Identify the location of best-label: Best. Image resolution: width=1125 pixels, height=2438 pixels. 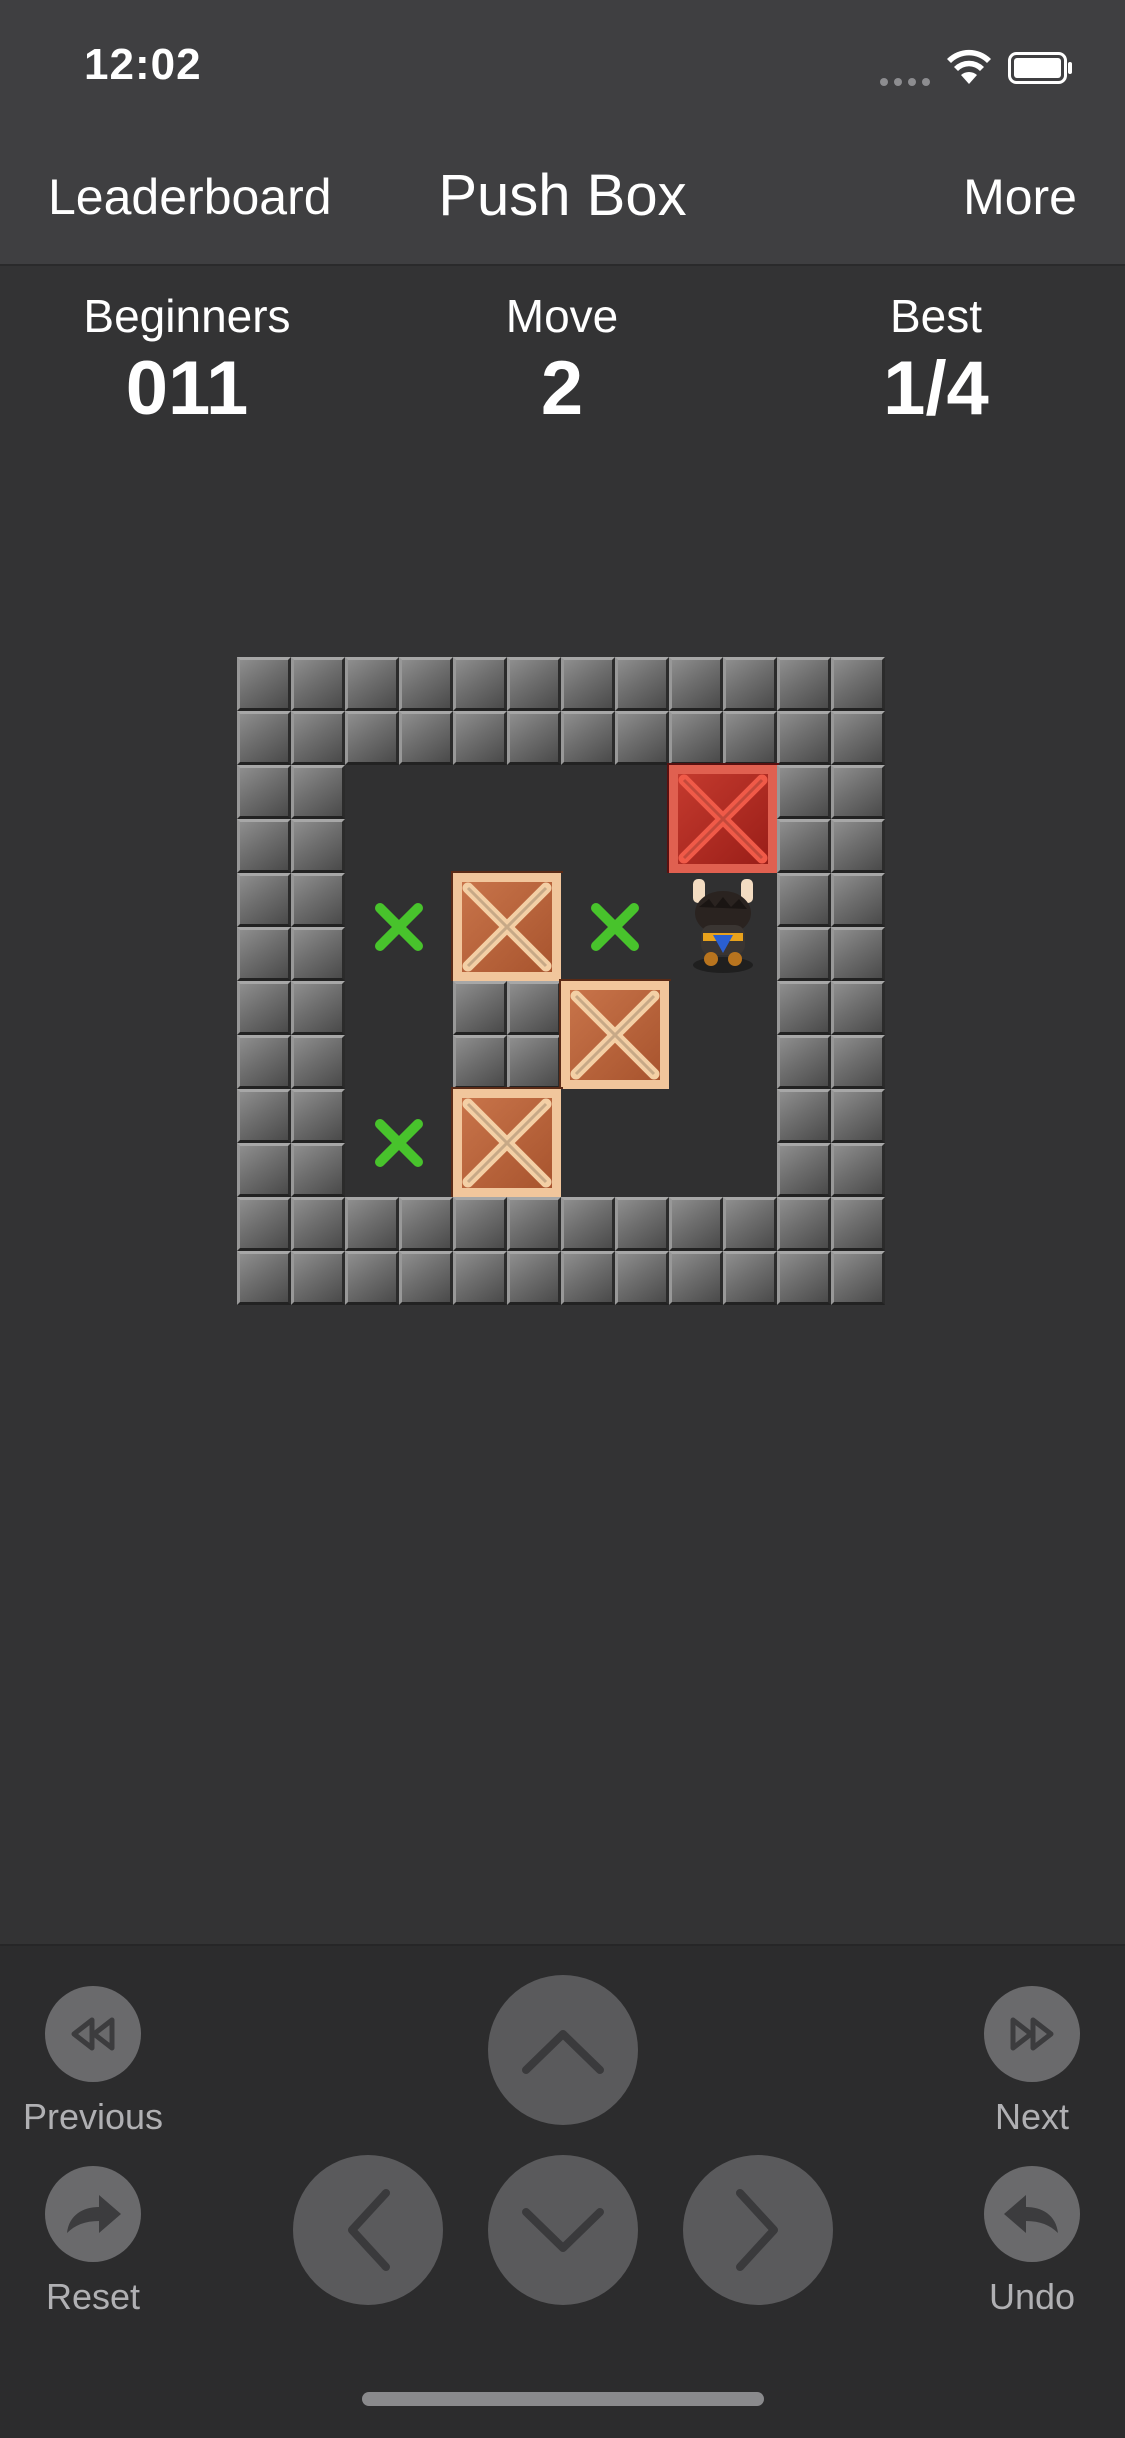
(936, 316).